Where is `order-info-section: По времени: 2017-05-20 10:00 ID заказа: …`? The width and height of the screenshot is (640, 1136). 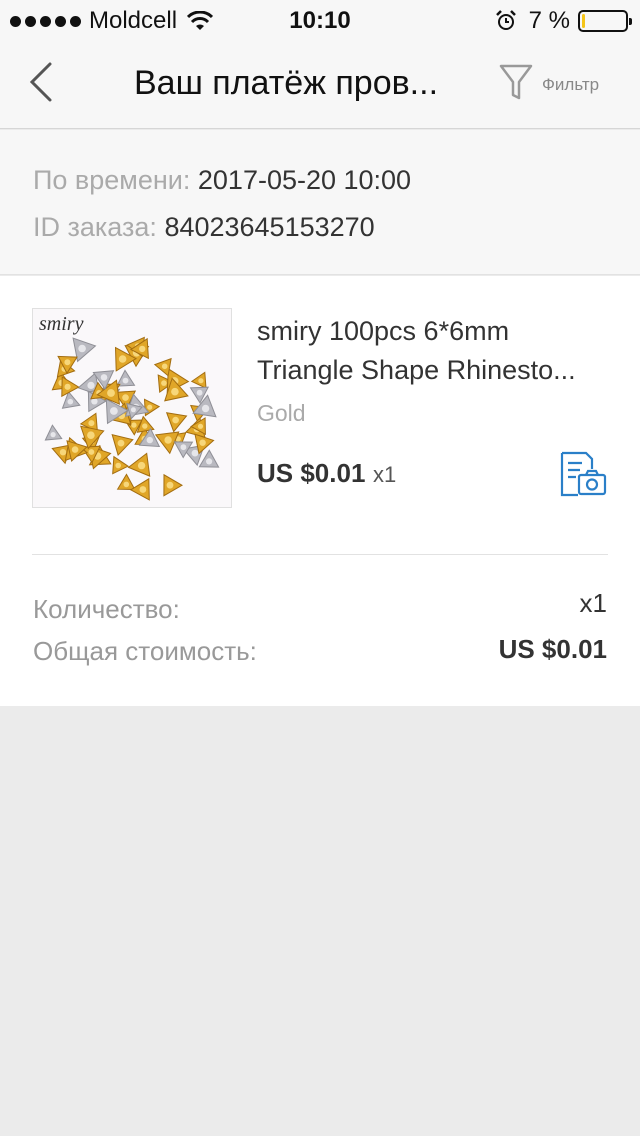 order-info-section: По времени: 2017-05-20 10:00 ID заказа: … is located at coordinates (320, 202).